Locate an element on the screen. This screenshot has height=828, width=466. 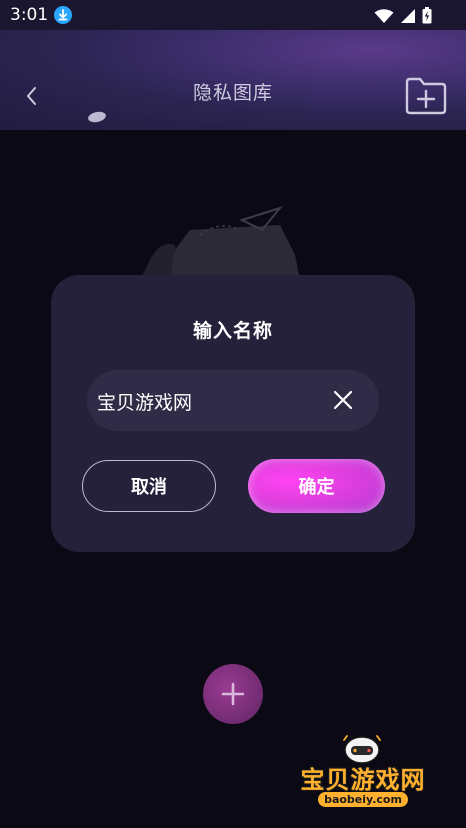
watermark-logo: 宝贝游戏网 baobeiy.com is located at coordinates (363, 770).